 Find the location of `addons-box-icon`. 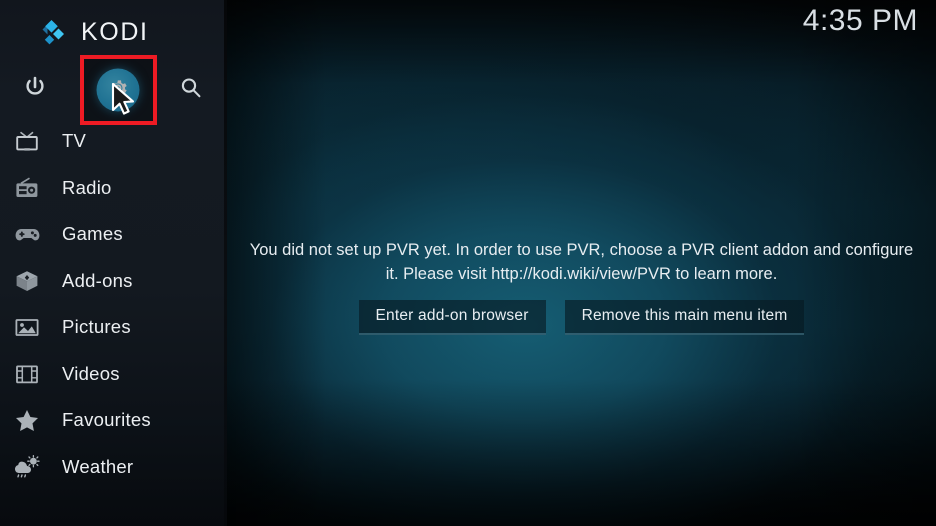

addons-box-icon is located at coordinates (27, 281).